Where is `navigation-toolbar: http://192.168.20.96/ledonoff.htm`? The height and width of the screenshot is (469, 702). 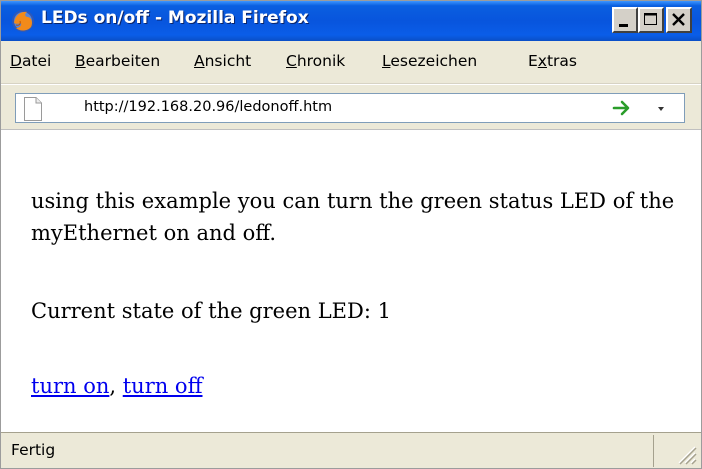 navigation-toolbar: http://192.168.20.96/ledonoff.htm is located at coordinates (351, 107).